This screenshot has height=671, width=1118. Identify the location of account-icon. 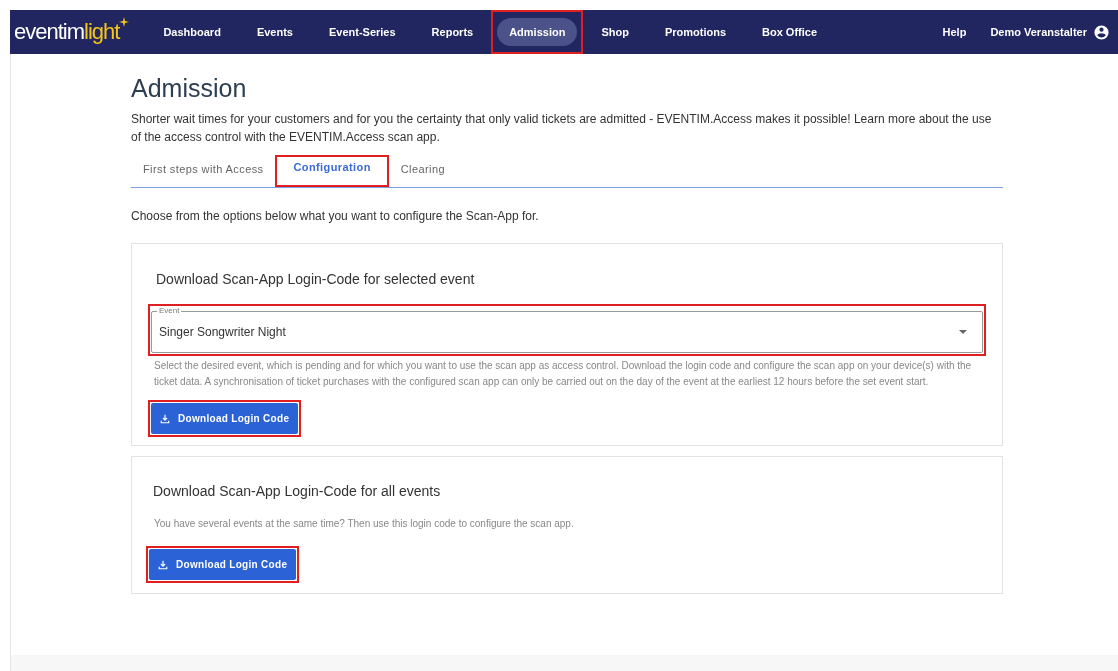
(1101, 32).